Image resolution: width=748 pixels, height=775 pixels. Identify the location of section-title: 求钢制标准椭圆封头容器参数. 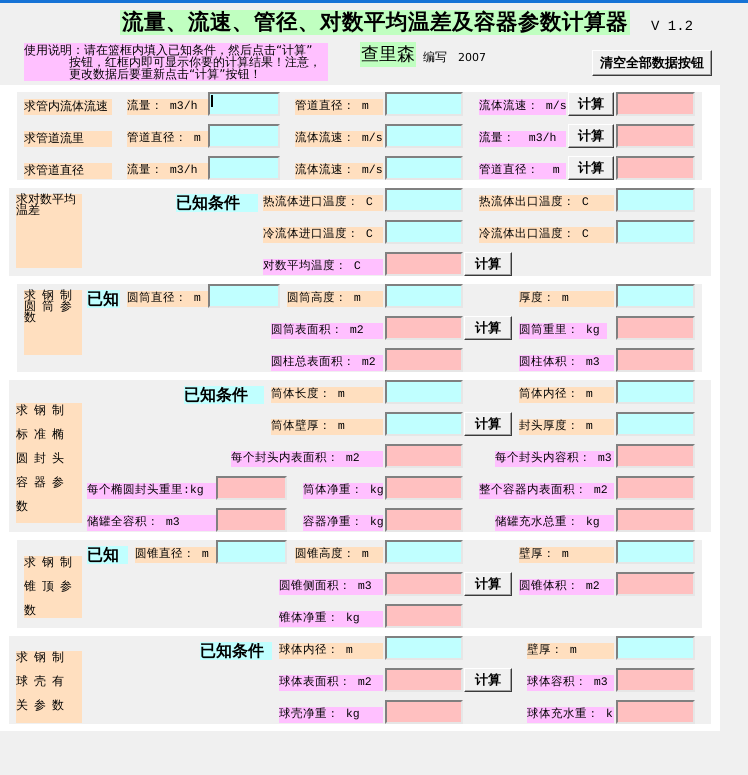
(49, 463).